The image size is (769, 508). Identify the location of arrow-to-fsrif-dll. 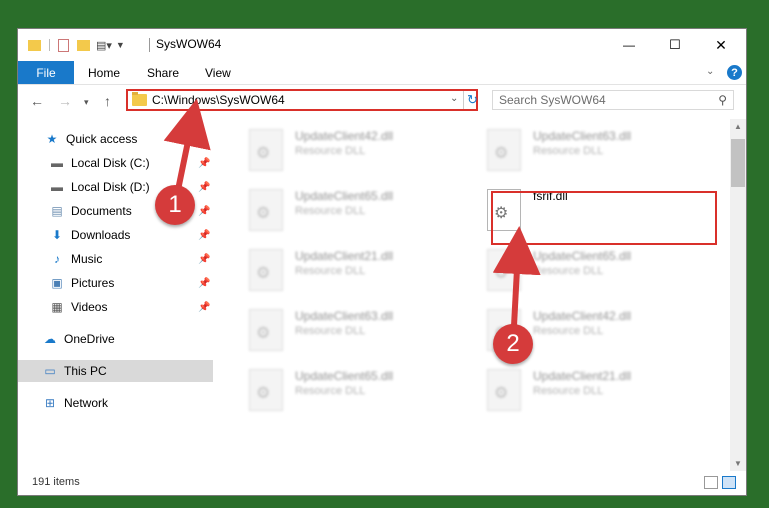
(516, 276).